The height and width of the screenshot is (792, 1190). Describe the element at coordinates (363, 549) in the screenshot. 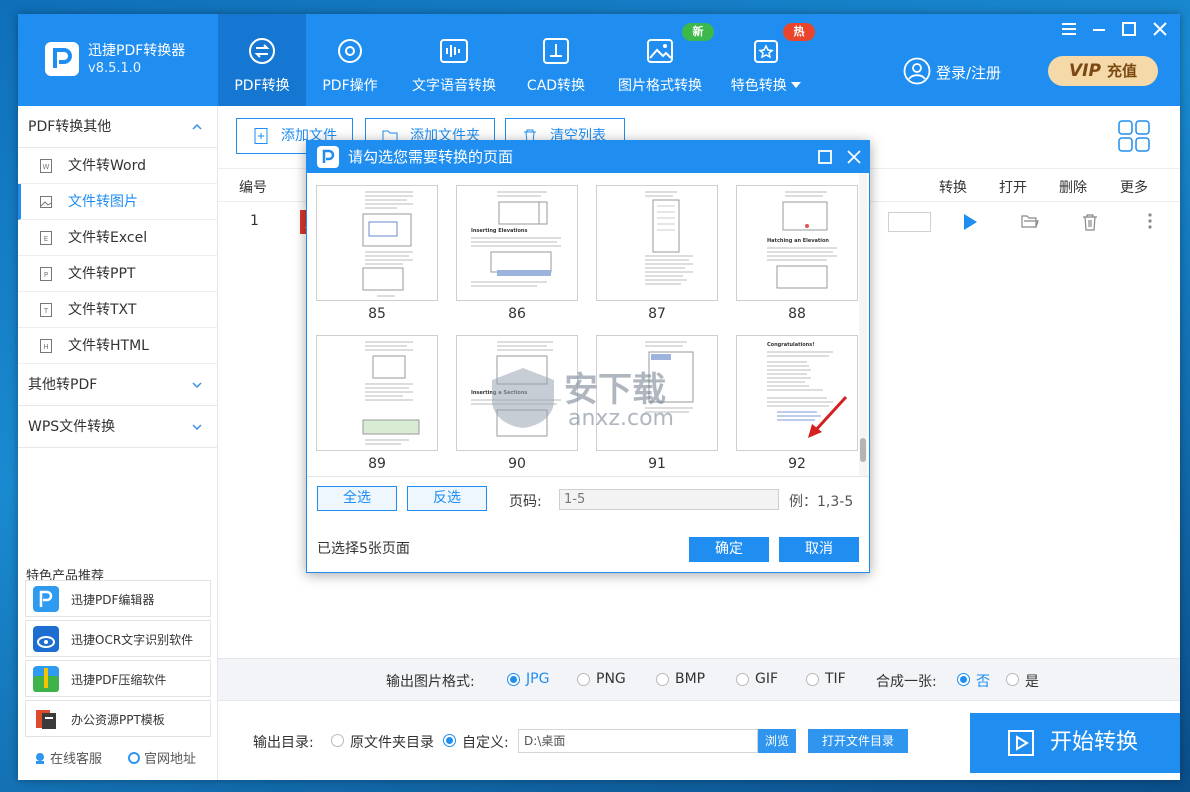

I see `selected-count: 已选择5张页面` at that location.